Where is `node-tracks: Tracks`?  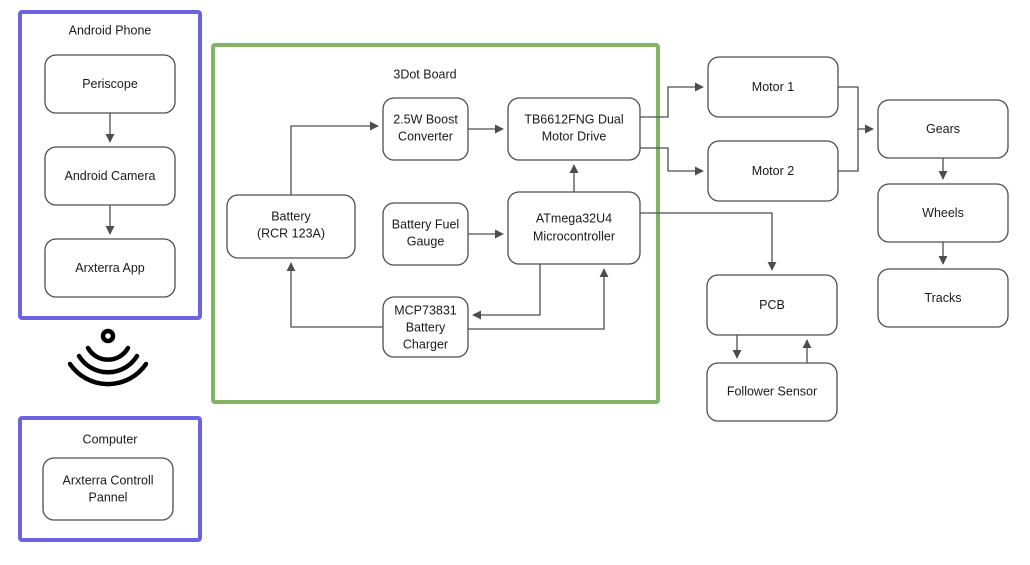
node-tracks: Tracks is located at coordinates (943, 298).